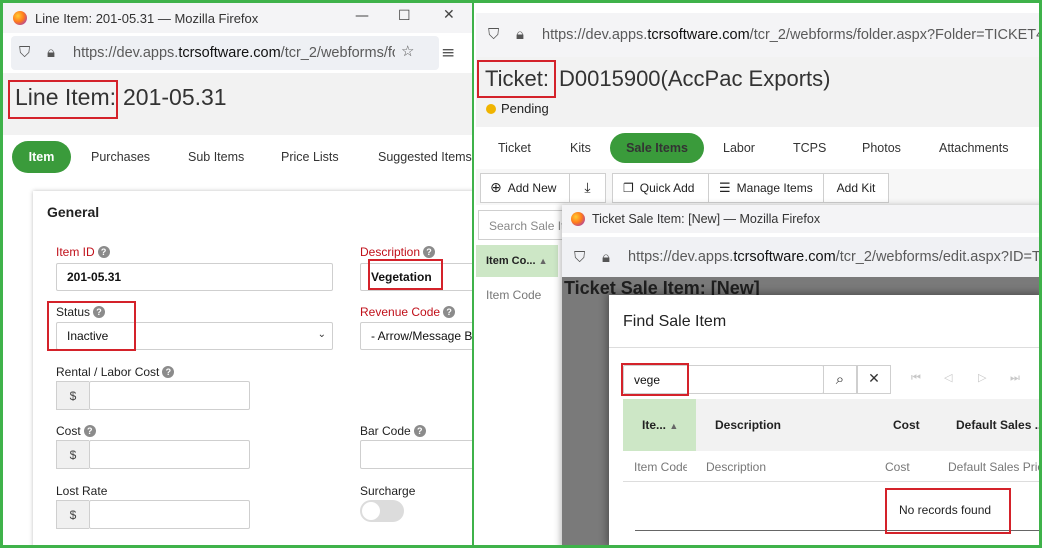 The height and width of the screenshot is (548, 1042). What do you see at coordinates (809, 148) in the screenshot?
I see `tab-tcps: TCPS` at bounding box center [809, 148].